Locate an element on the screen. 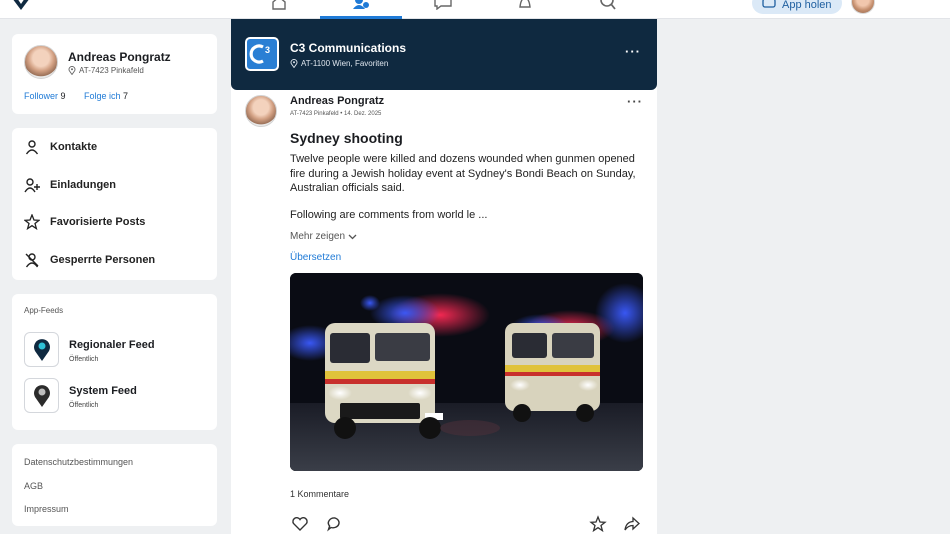 This screenshot has height=534, width=950. legal-links-card: Datenschutzbestimmungen AGB Impressum is located at coordinates (114, 485).